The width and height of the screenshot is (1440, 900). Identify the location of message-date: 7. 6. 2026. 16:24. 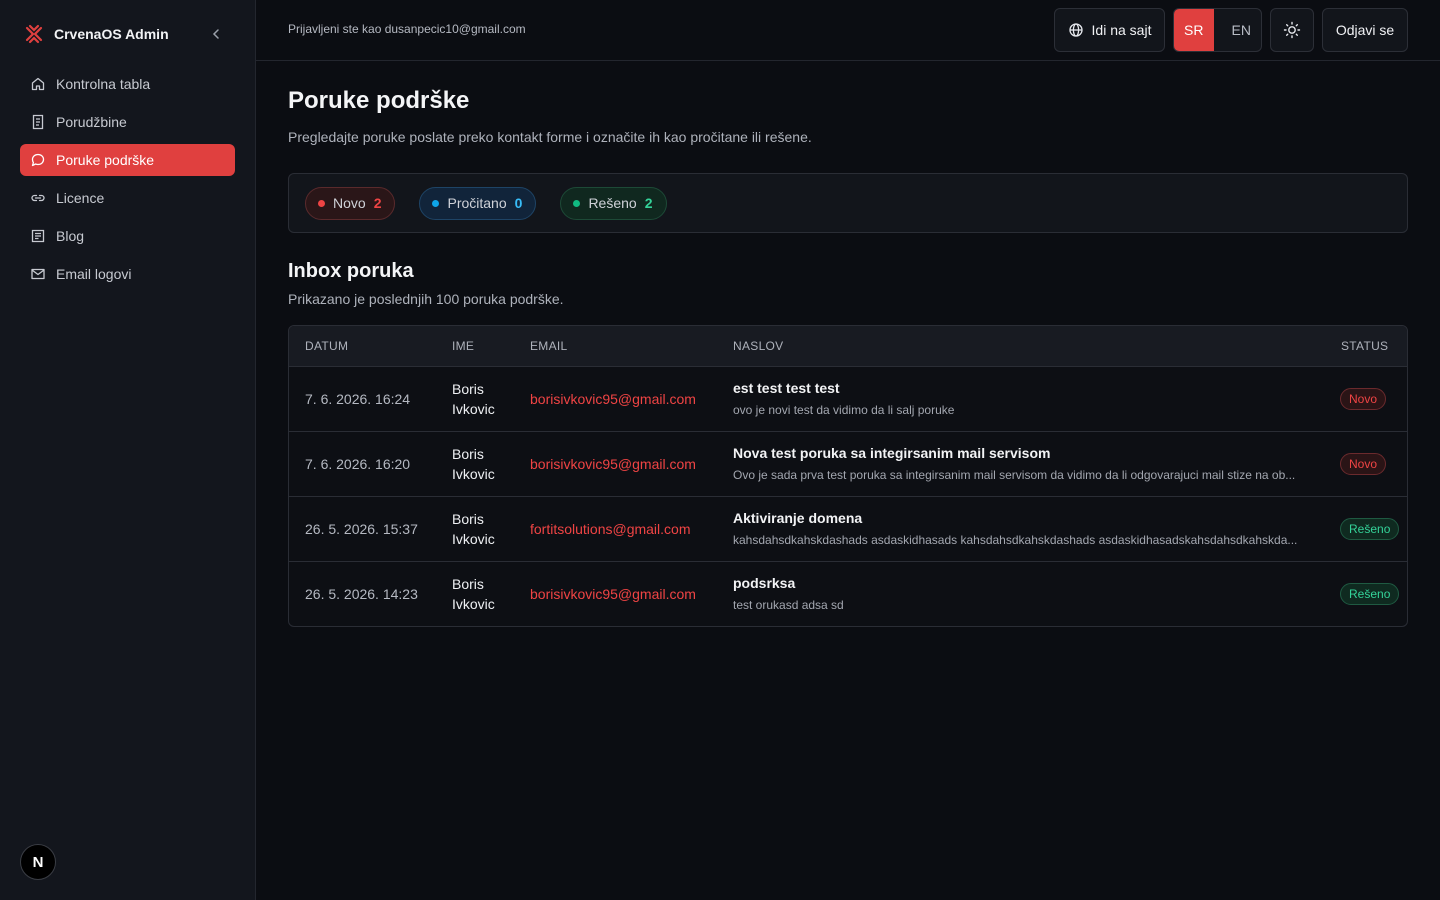
(358, 399).